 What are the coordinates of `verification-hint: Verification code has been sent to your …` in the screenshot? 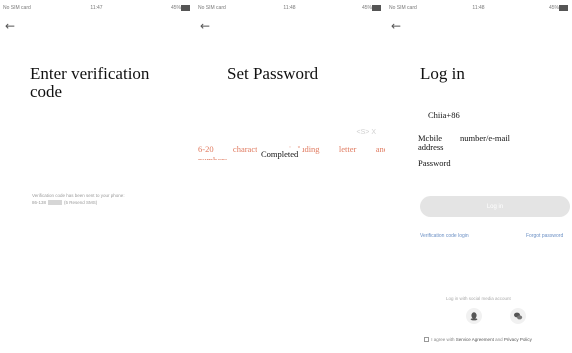 It's located at (107, 199).